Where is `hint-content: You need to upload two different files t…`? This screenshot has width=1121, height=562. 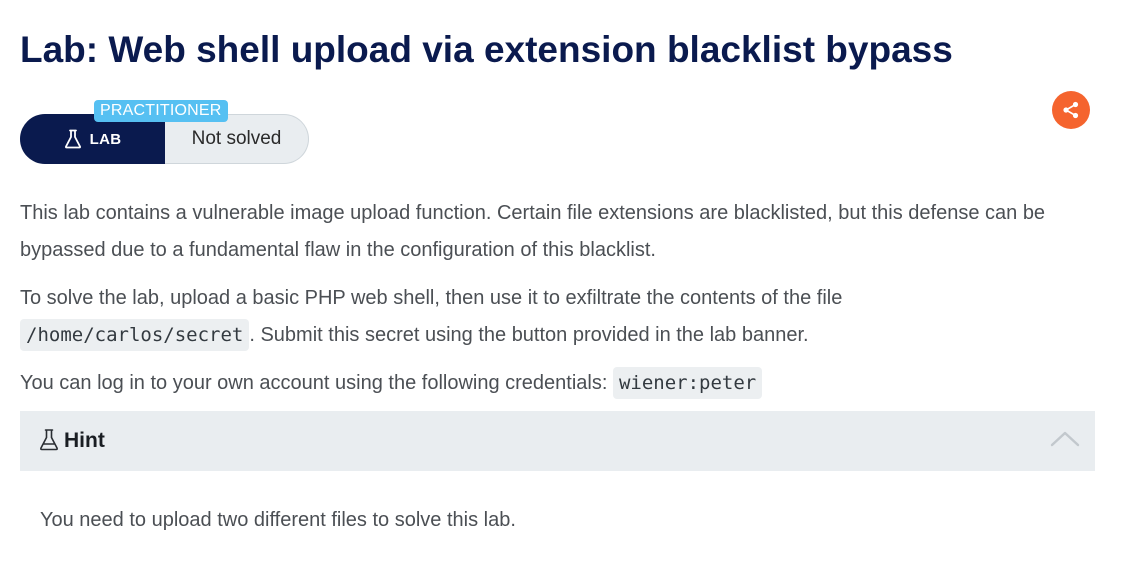
hint-content: You need to upload two different files t… is located at coordinates (278, 520).